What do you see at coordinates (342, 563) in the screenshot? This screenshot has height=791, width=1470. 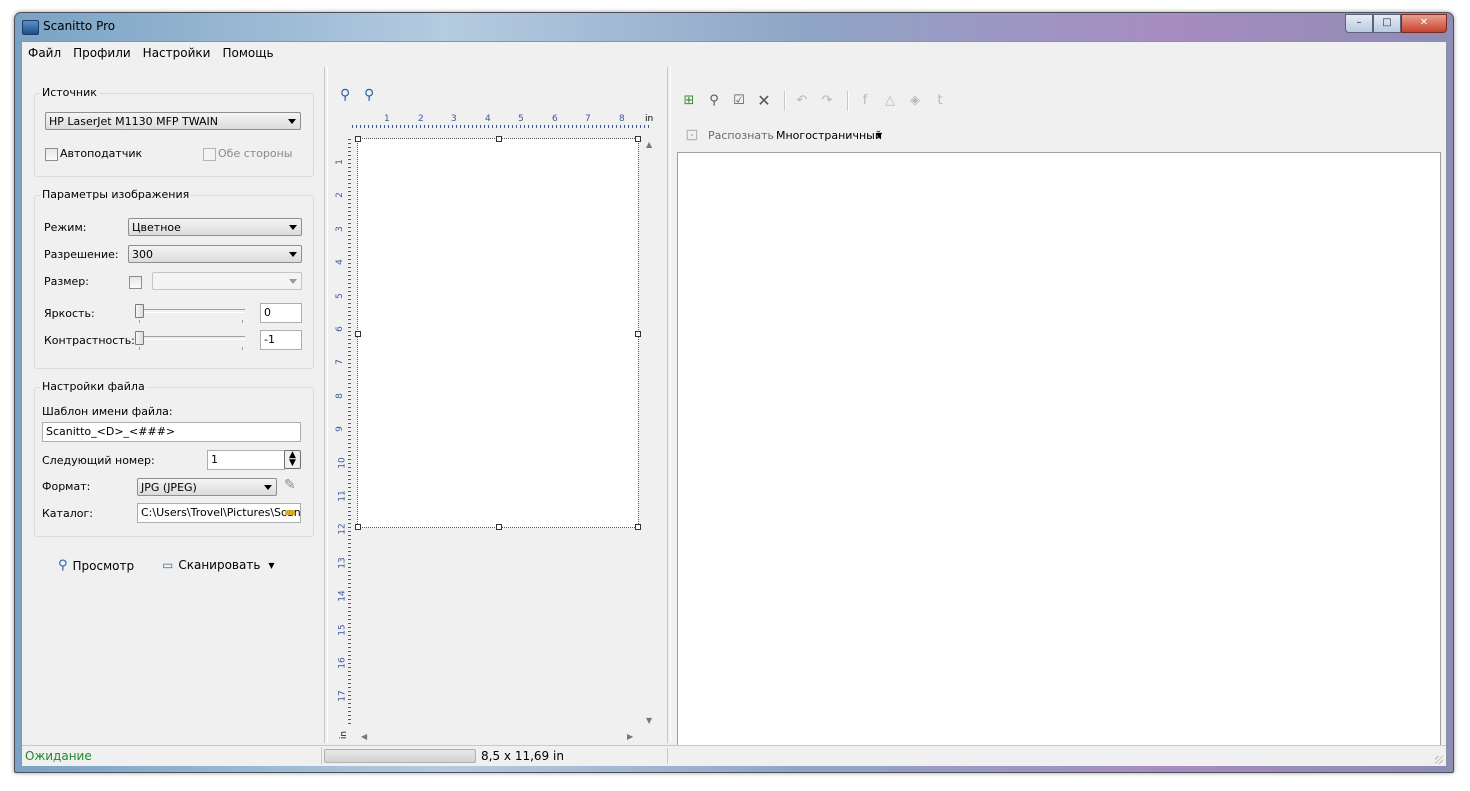 I see `ruler-v-tick: 13` at bounding box center [342, 563].